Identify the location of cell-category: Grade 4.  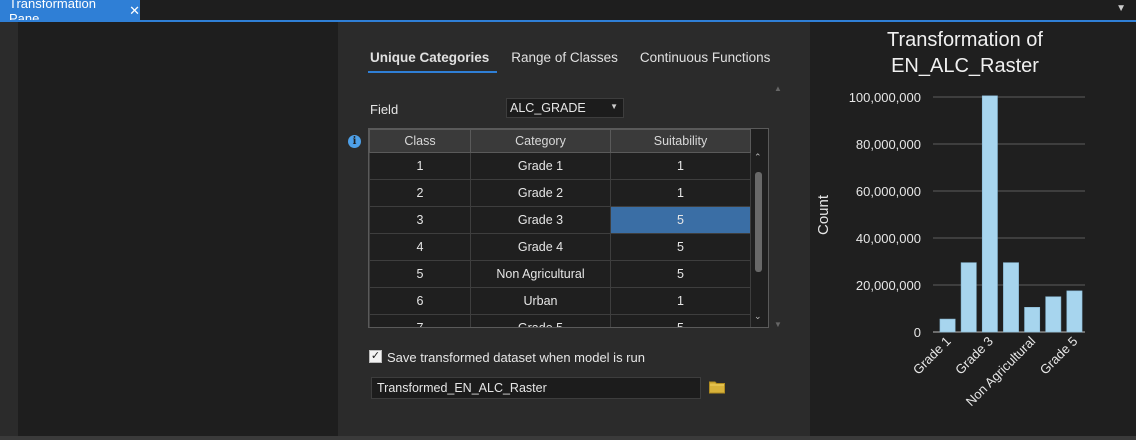
(540, 247).